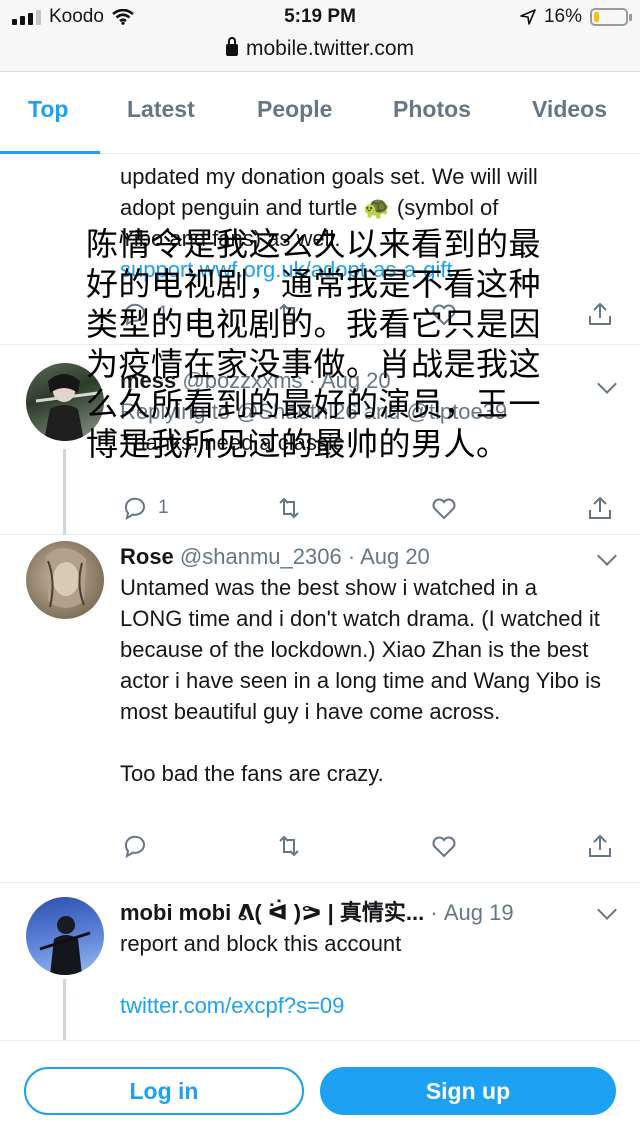  I want to click on reply-count: 1, so click(163, 507).